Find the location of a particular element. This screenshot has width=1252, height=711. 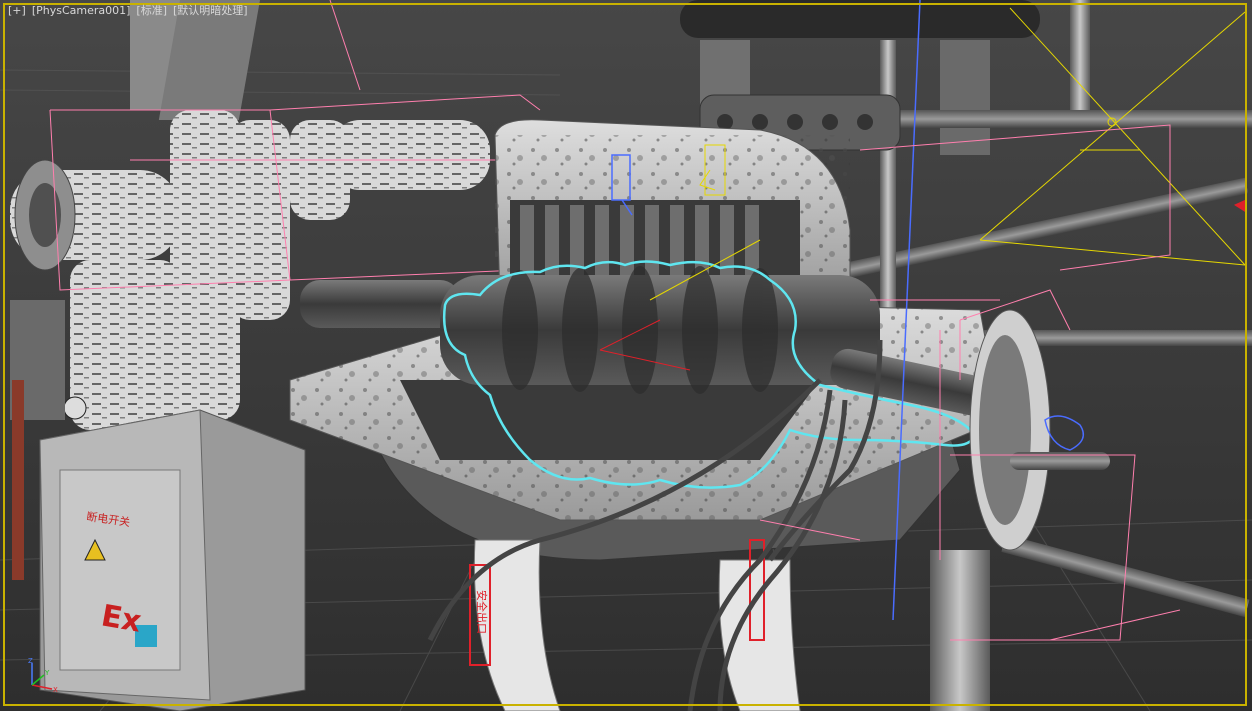

electrical-panel is located at coordinates (172, 560).